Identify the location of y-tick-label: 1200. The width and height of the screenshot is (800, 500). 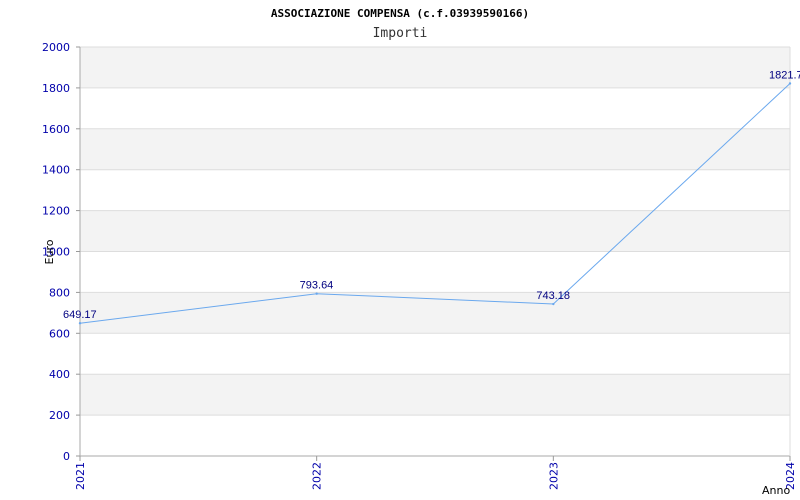
(56, 211).